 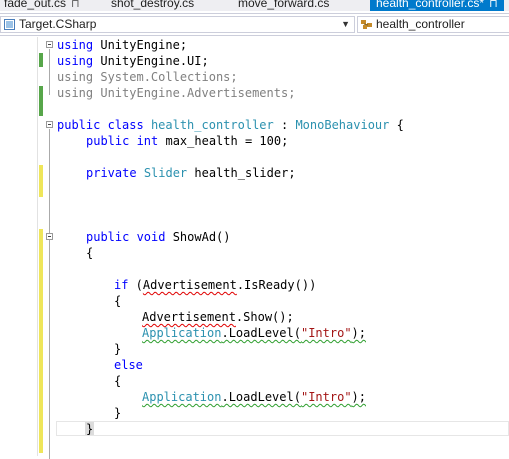 I want to click on tab-health-controller: health_controller.cs* ⊓, so click(x=437, y=5).